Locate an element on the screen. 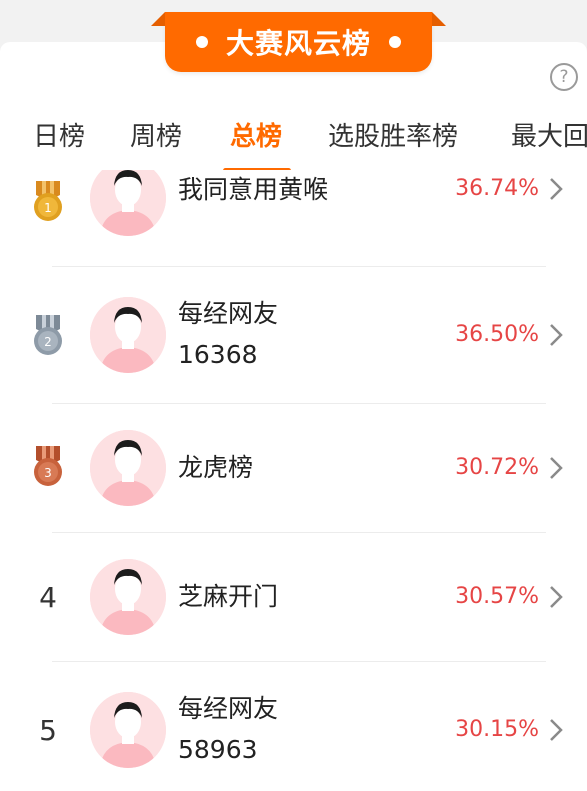 The width and height of the screenshot is (587, 791). banner-title: 大赛风云榜 is located at coordinates (298, 43).